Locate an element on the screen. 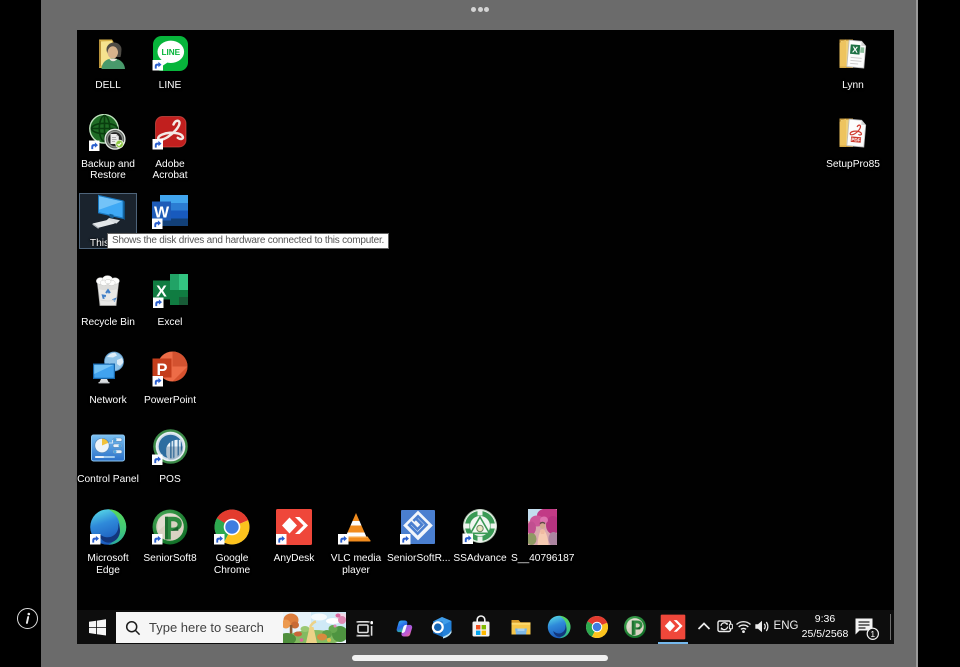 This screenshot has height=667, width=960. svg-text: PDF is located at coordinates (856, 140).